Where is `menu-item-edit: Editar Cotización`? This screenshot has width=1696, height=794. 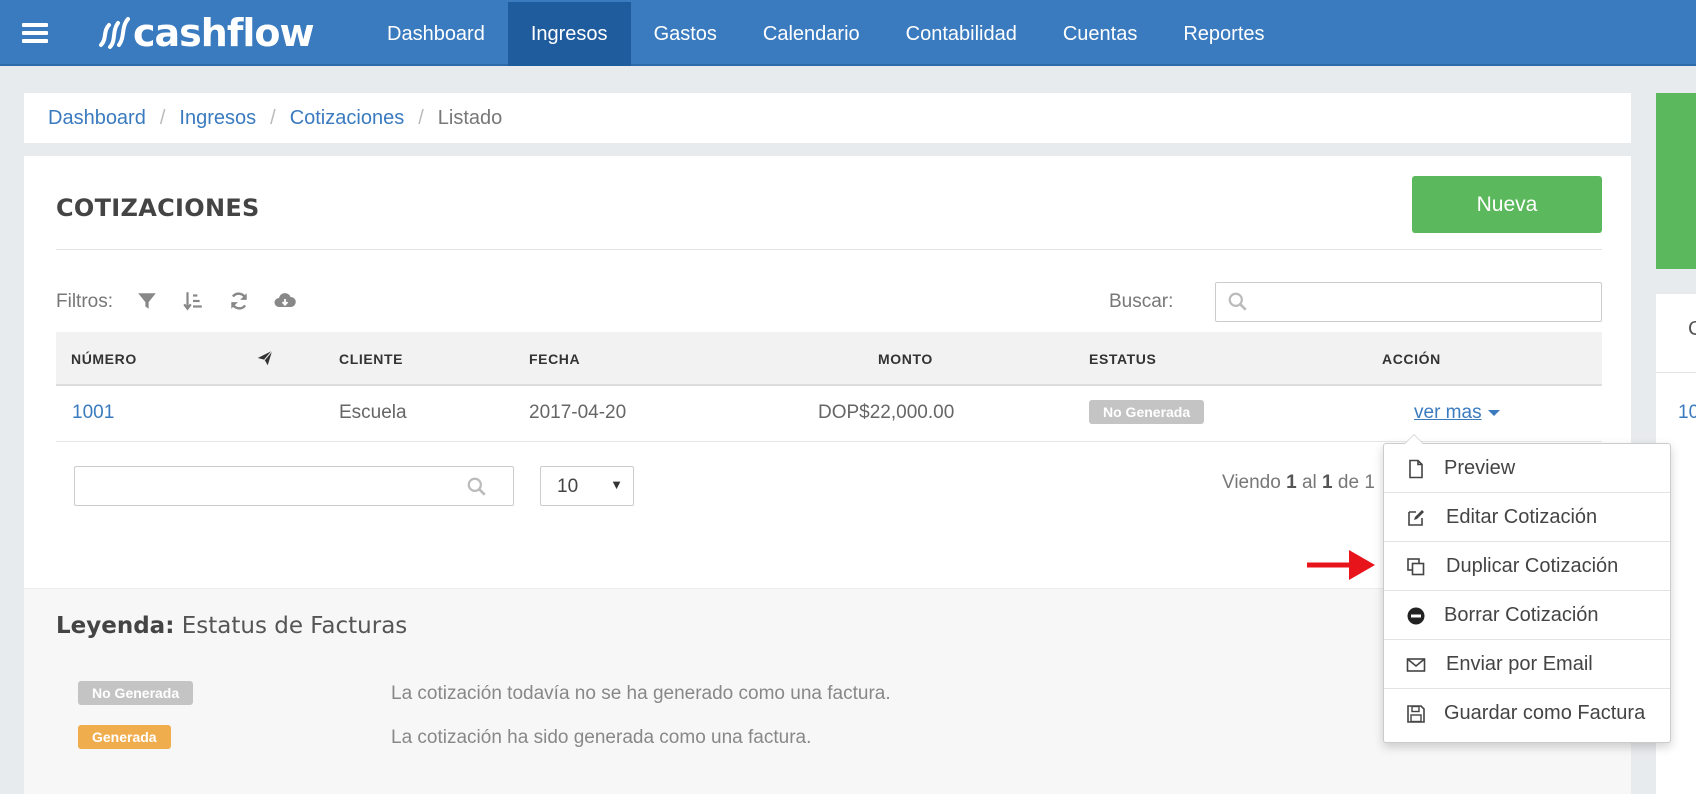
menu-item-edit: Editar Cotización is located at coordinates (1527, 517).